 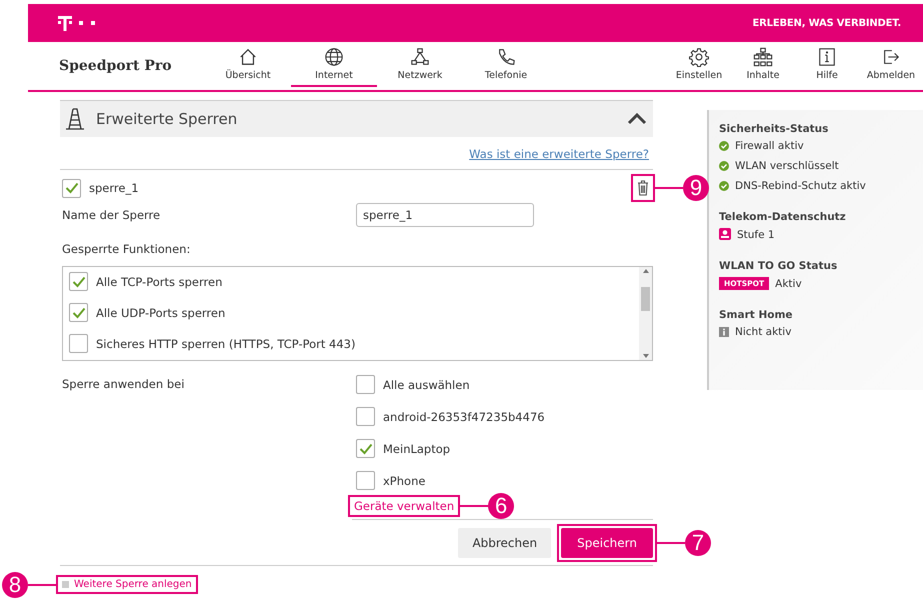 What do you see at coordinates (445, 215) in the screenshot?
I see `name-field: sperre_1` at bounding box center [445, 215].